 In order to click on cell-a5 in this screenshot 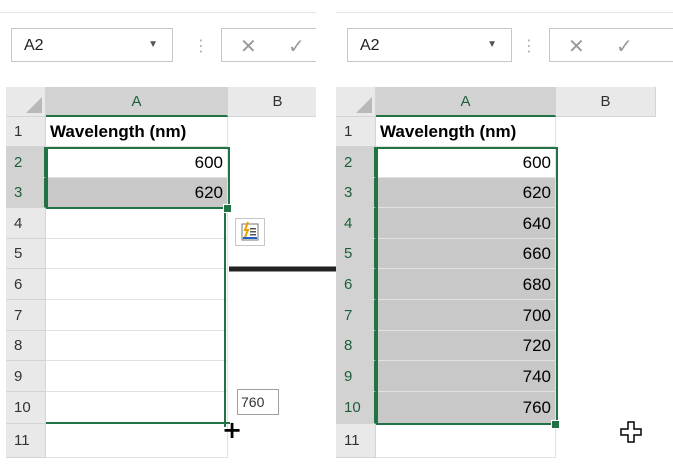, I will do `click(137, 254)`.